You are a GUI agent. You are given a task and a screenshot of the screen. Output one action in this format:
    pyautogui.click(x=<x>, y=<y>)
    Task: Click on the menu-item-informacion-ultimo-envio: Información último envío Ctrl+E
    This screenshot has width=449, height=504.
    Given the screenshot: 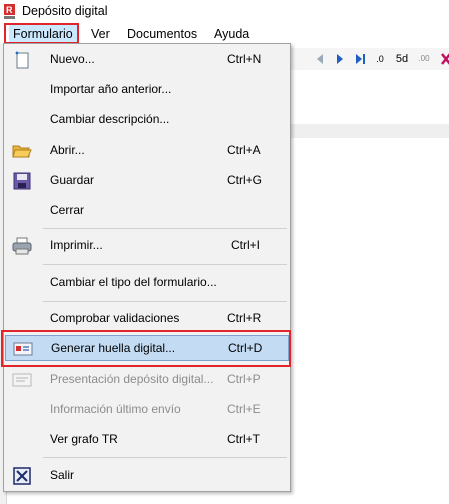 What is the action you would take?
    pyautogui.click(x=147, y=410)
    